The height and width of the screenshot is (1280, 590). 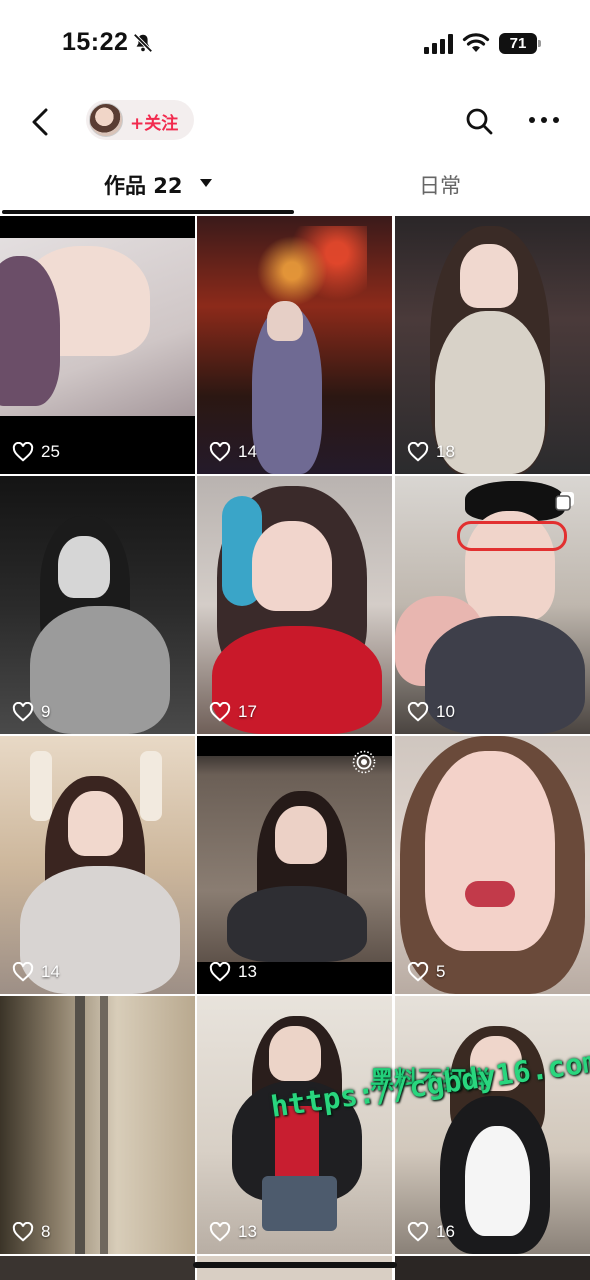 I want to click on like-count: 25, so click(x=36, y=452).